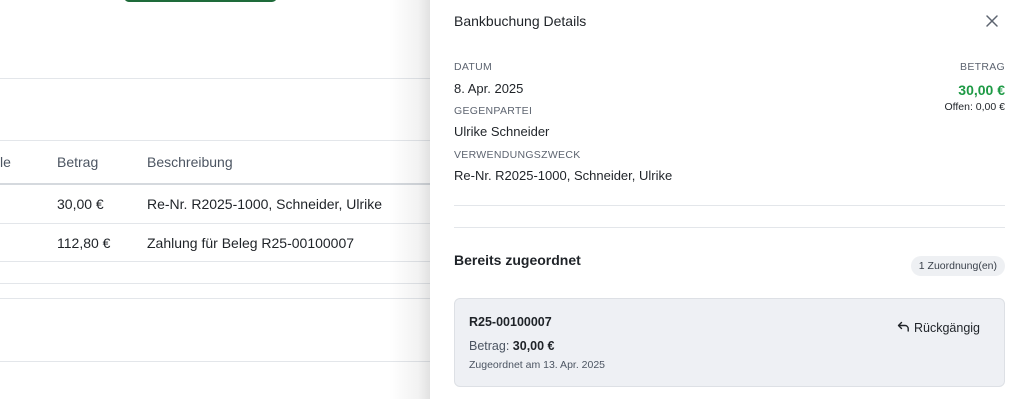 The image size is (1021, 399). I want to click on gegenpartei-value: Ulrike Schneider, so click(502, 131).